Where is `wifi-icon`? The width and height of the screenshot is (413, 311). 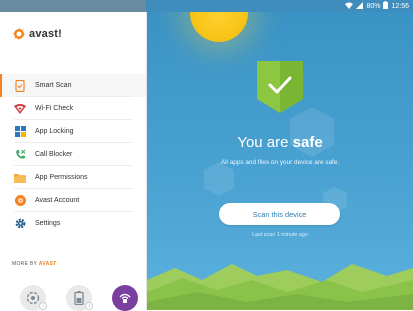 wifi-icon is located at coordinates (349, 6).